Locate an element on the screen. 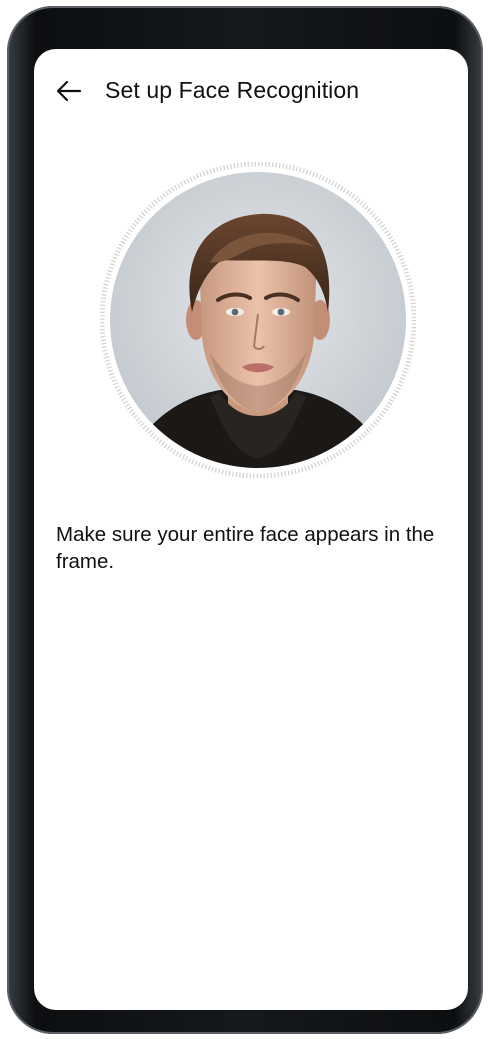 The height and width of the screenshot is (1039, 488). back-button is located at coordinates (70, 91).